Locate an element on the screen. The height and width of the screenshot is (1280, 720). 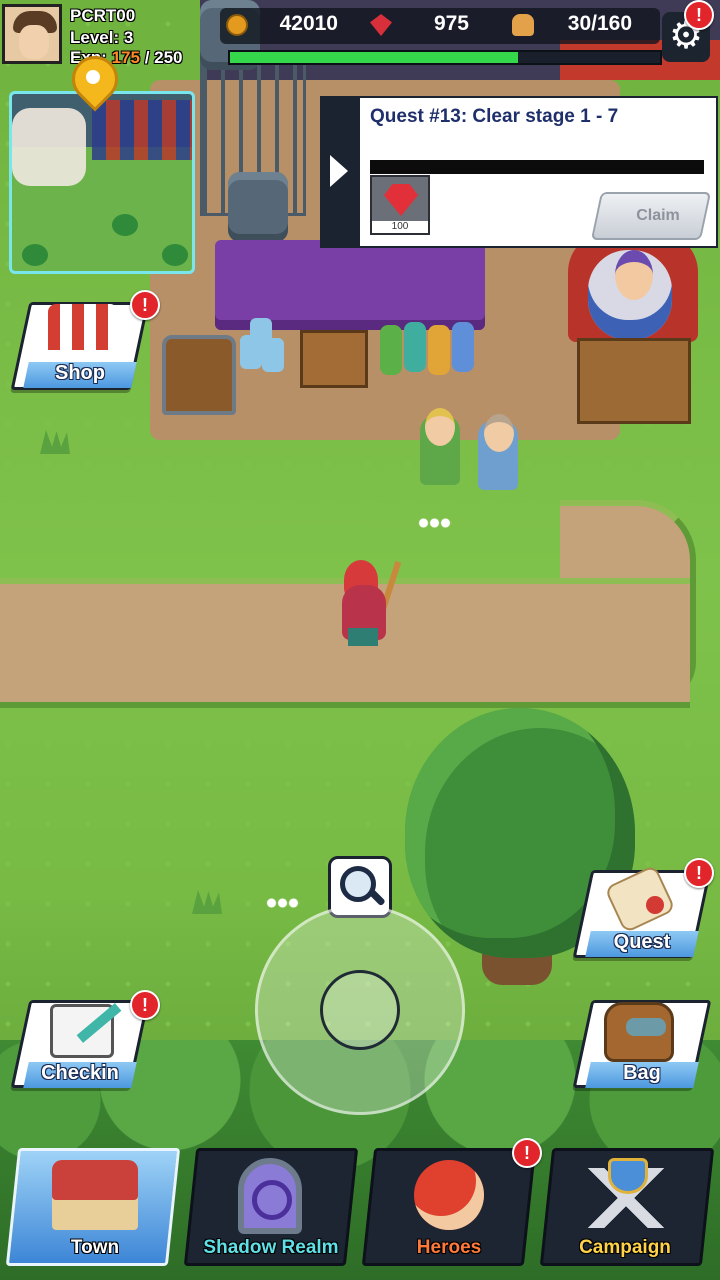
portal-swirl-icon is located at coordinates (272, 1200).